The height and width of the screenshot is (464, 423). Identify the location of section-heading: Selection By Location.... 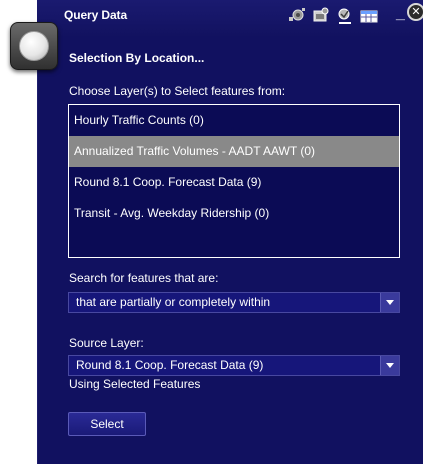
(137, 58).